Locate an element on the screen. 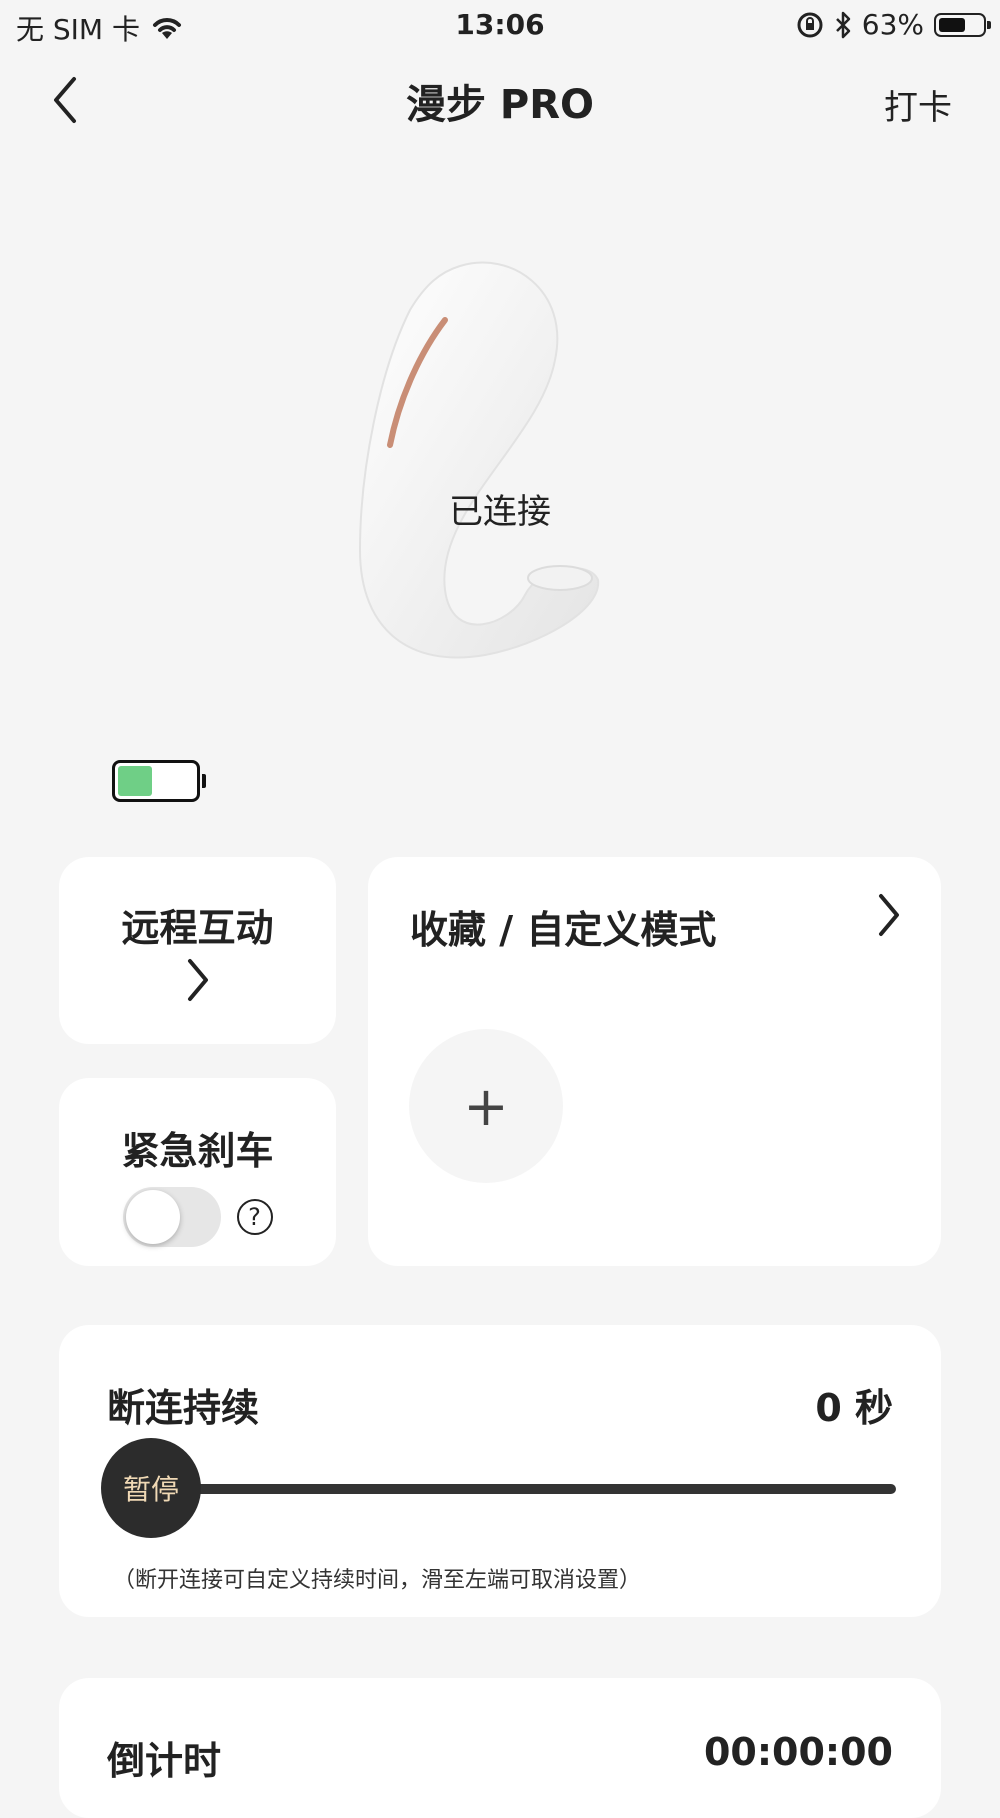  status-indicators: 63% is located at coordinates (893, 24).